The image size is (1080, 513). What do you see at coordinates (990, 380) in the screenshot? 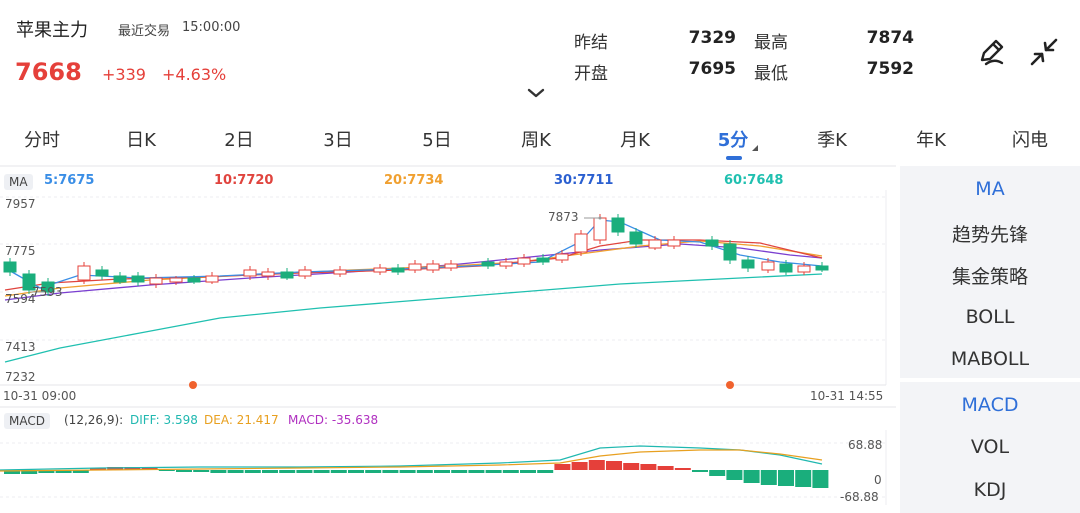
I see `side-panel-divider` at bounding box center [990, 380].